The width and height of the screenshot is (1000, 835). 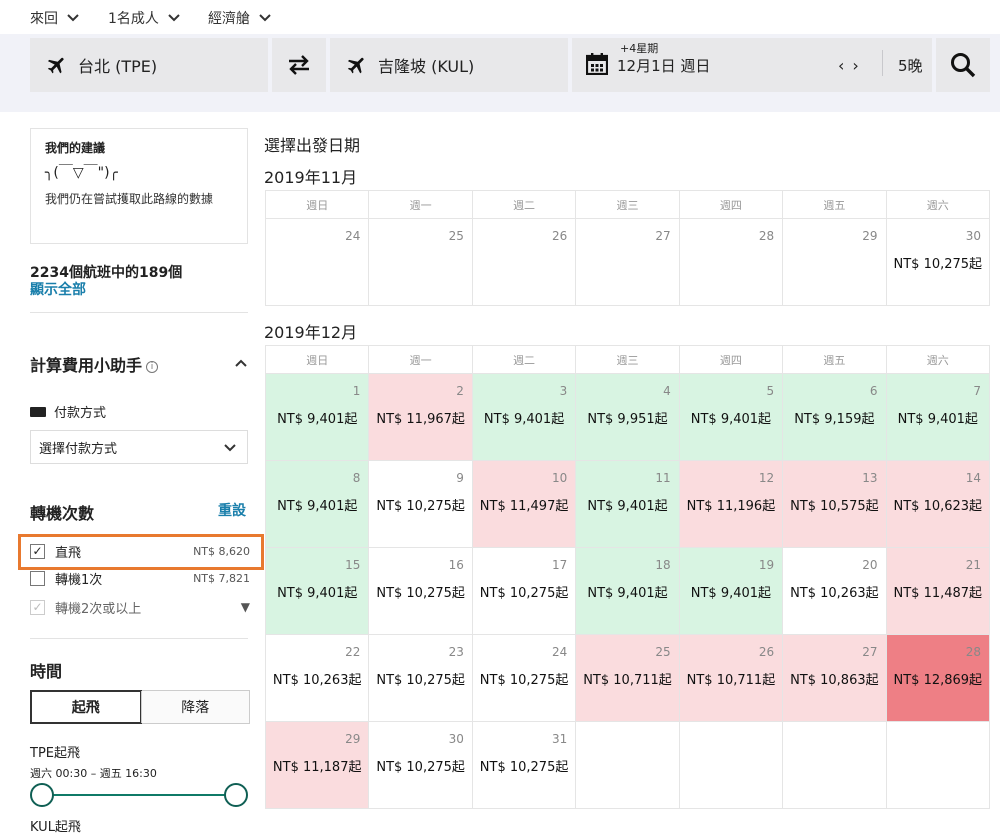 I want to click on calendar-day-cell: 20 NT$ 10,263起, so click(x=835, y=591).